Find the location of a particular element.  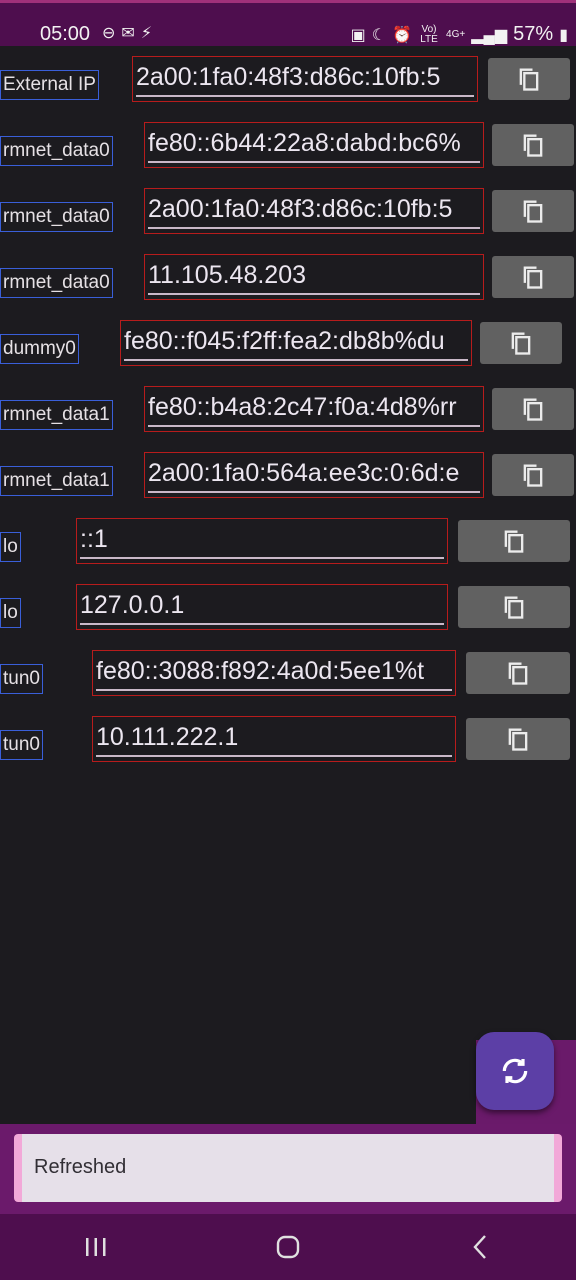

ip-field: 11.105.48.203 is located at coordinates (314, 277).